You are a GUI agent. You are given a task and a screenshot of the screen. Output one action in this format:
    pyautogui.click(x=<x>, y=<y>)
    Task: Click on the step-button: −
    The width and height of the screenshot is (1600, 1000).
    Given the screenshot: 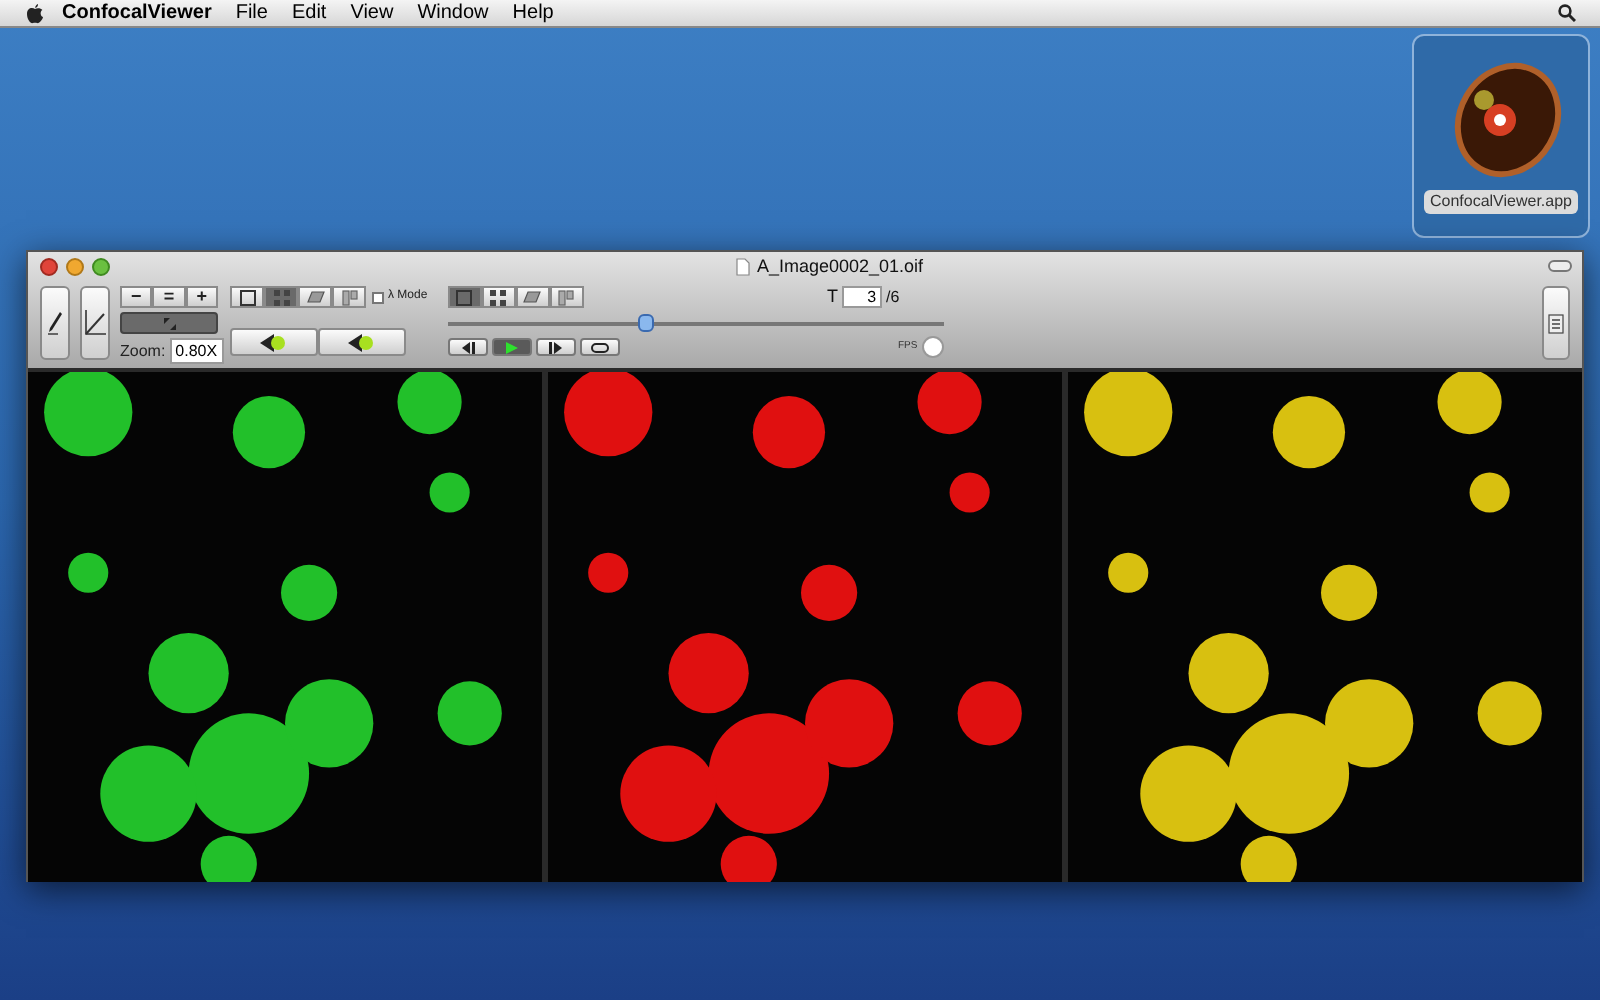 What is the action you would take?
    pyautogui.click(x=136, y=297)
    